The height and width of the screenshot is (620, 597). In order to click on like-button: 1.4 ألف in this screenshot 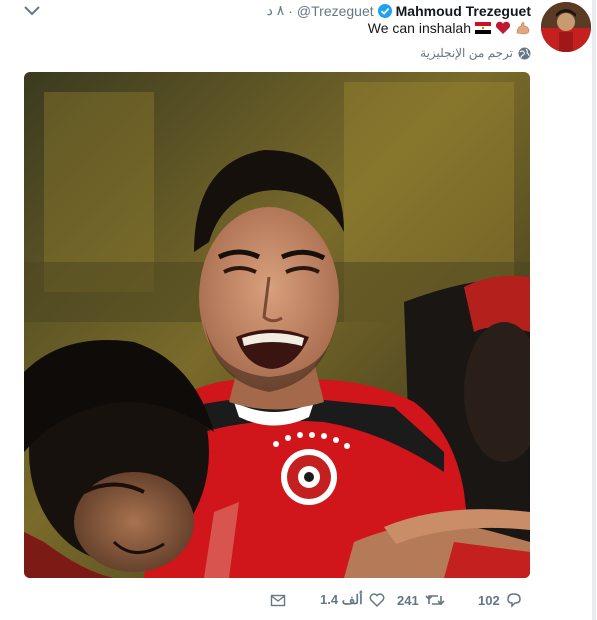, I will do `click(352, 600)`.